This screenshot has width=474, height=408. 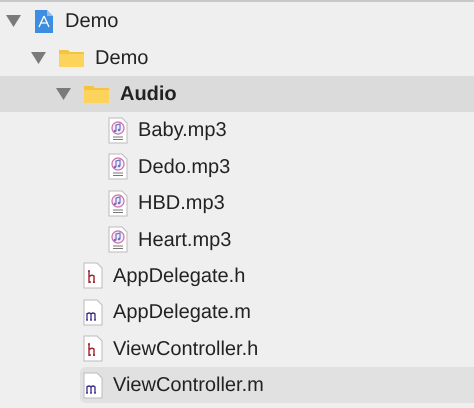 What do you see at coordinates (148, 93) in the screenshot?
I see `item-label: Audio` at bounding box center [148, 93].